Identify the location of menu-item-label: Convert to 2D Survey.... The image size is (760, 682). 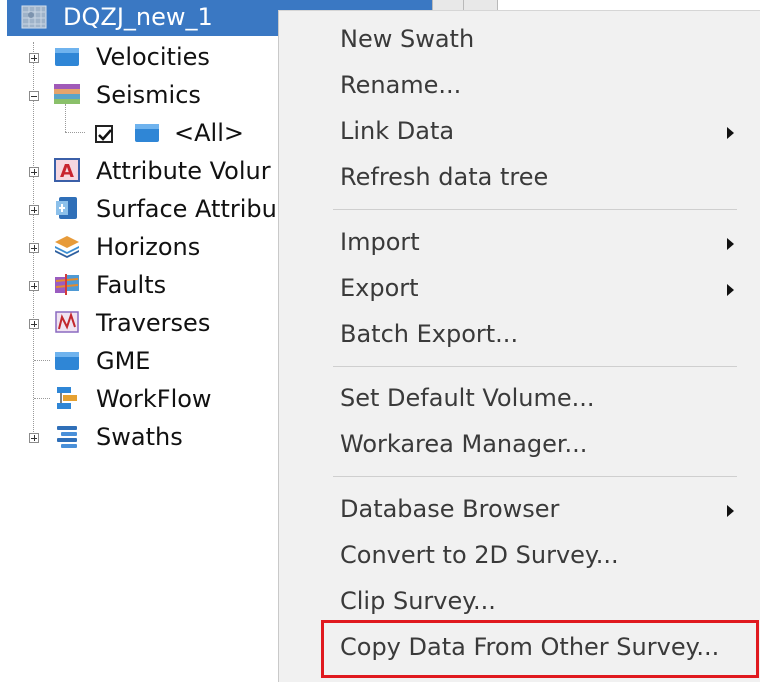
(479, 555).